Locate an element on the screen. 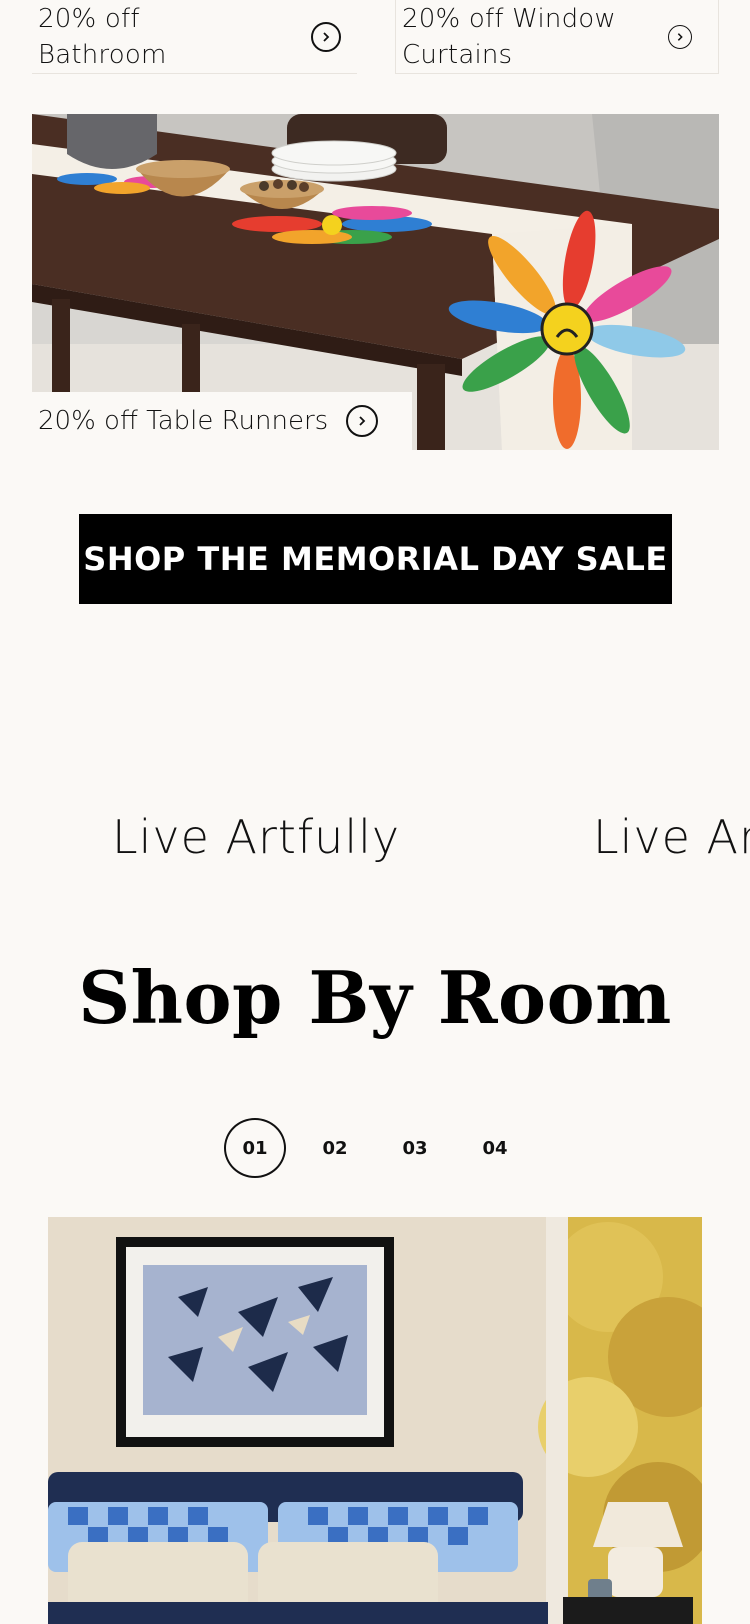  room-pager: 01 02 03 04 is located at coordinates (375, 1148).